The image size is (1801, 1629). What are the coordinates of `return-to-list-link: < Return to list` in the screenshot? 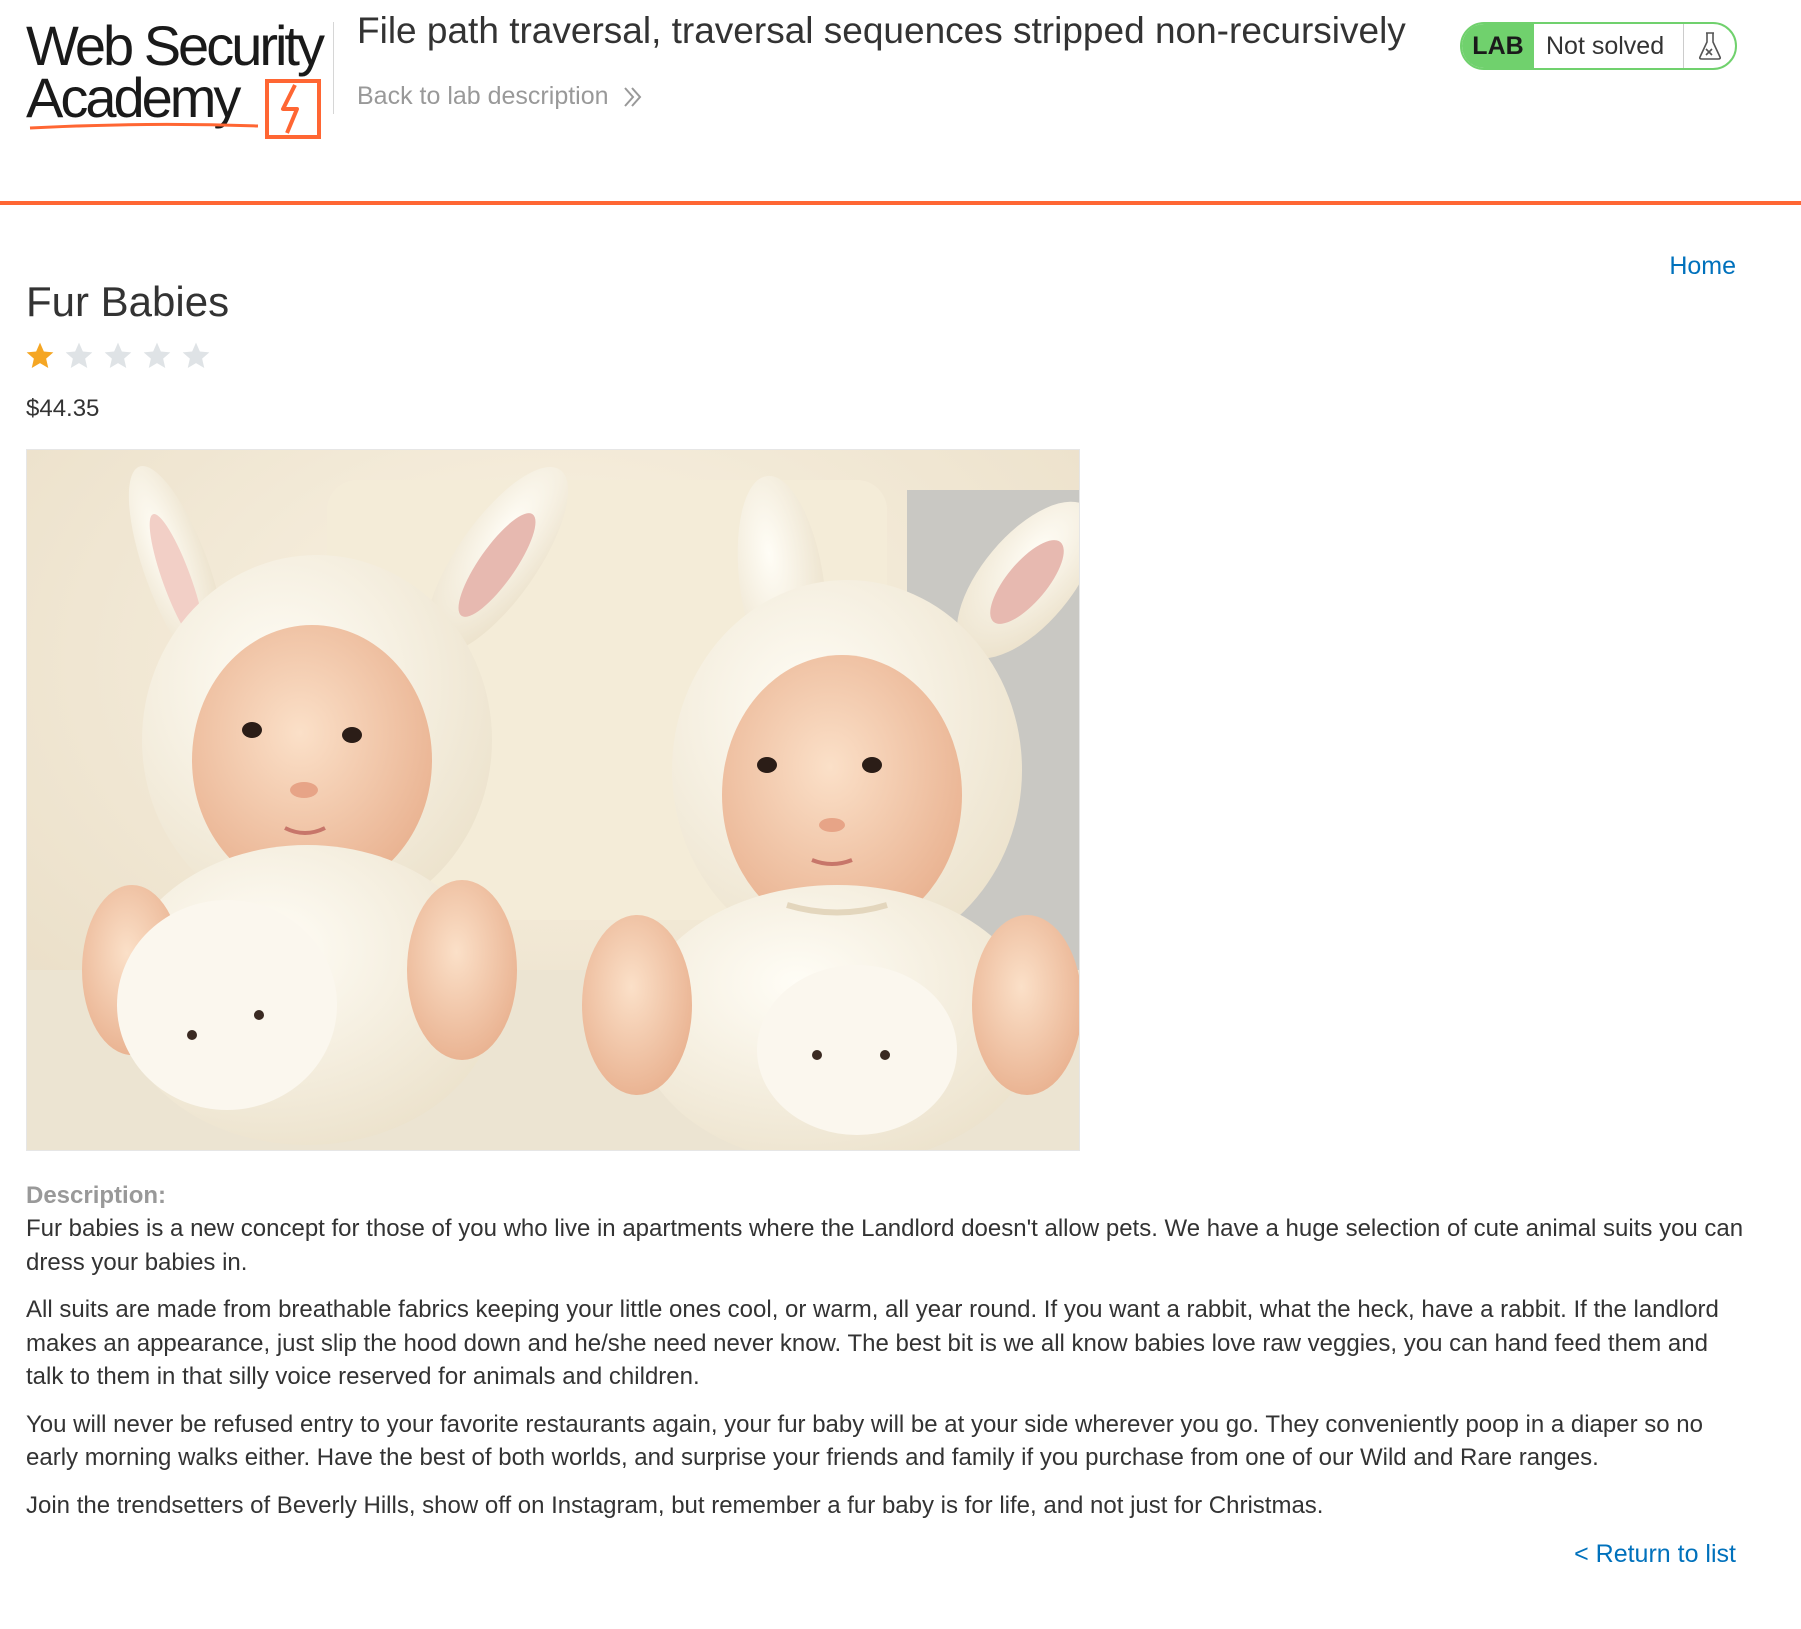 It's located at (1655, 1554).